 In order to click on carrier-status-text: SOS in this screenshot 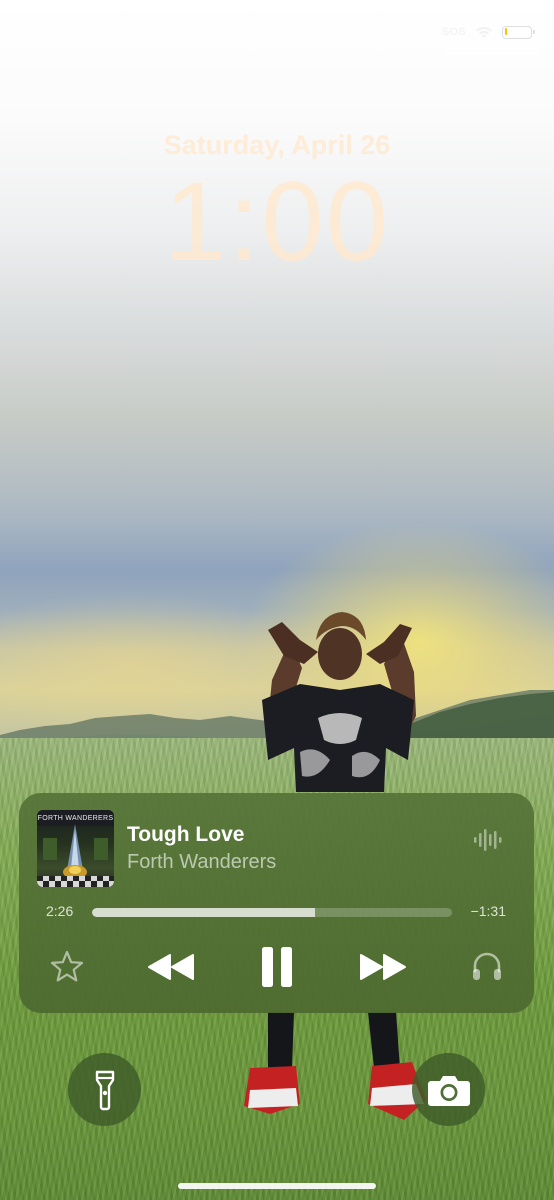, I will do `click(453, 32)`.